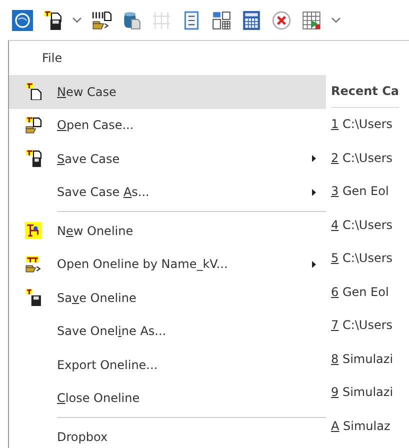 Image resolution: width=409 pixels, height=448 pixels. I want to click on database-icon, so click(131, 20).